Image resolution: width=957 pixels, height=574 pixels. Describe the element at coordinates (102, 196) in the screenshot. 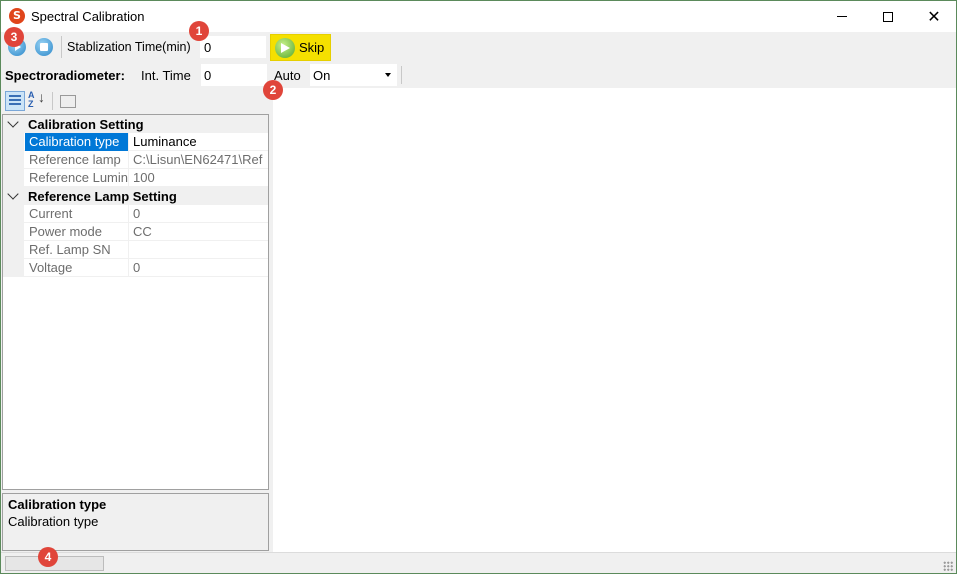

I see `category-title: Reference Lamp Setting` at that location.